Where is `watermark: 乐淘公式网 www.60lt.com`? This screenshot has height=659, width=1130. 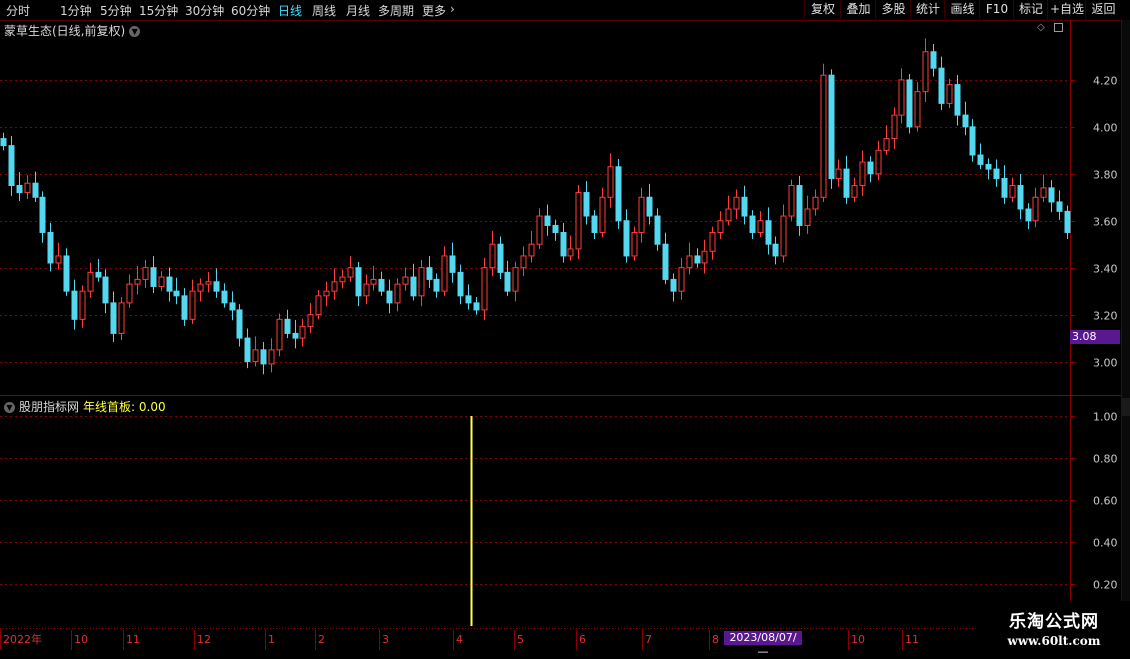 watermark: 乐淘公式网 www.60lt.com is located at coordinates (1054, 625).